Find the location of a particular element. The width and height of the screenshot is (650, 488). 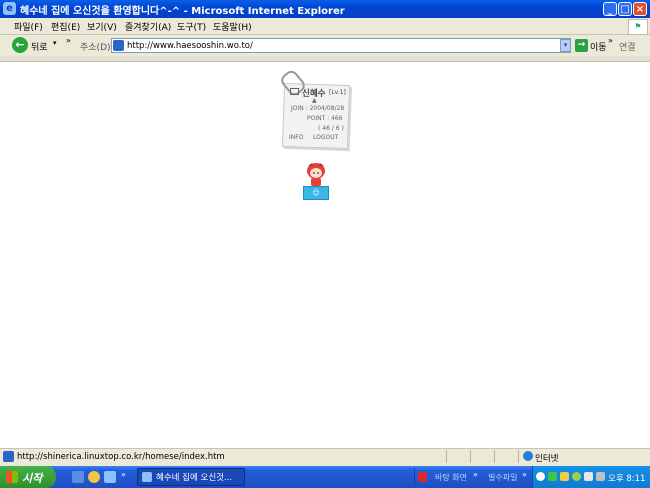

menu-view: 보기(V) is located at coordinates (102, 26).